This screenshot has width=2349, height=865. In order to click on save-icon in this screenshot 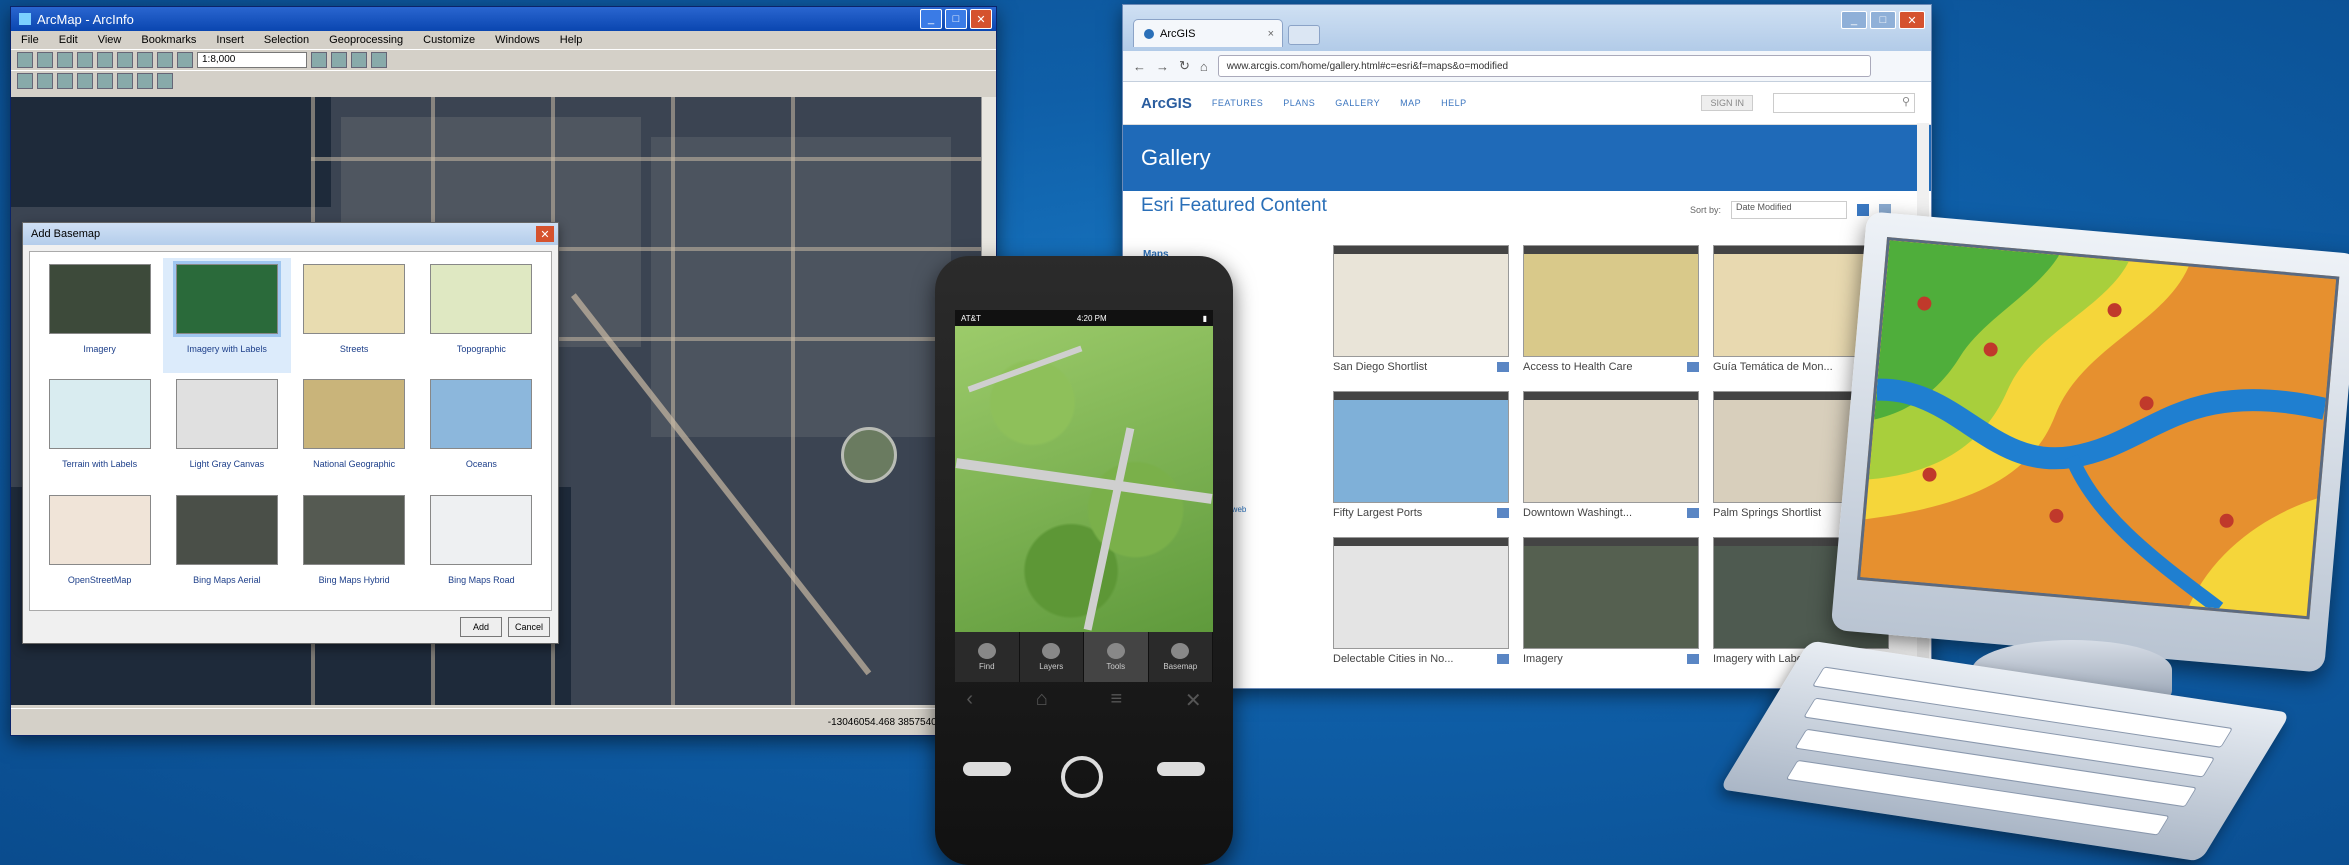, I will do `click(65, 60)`.